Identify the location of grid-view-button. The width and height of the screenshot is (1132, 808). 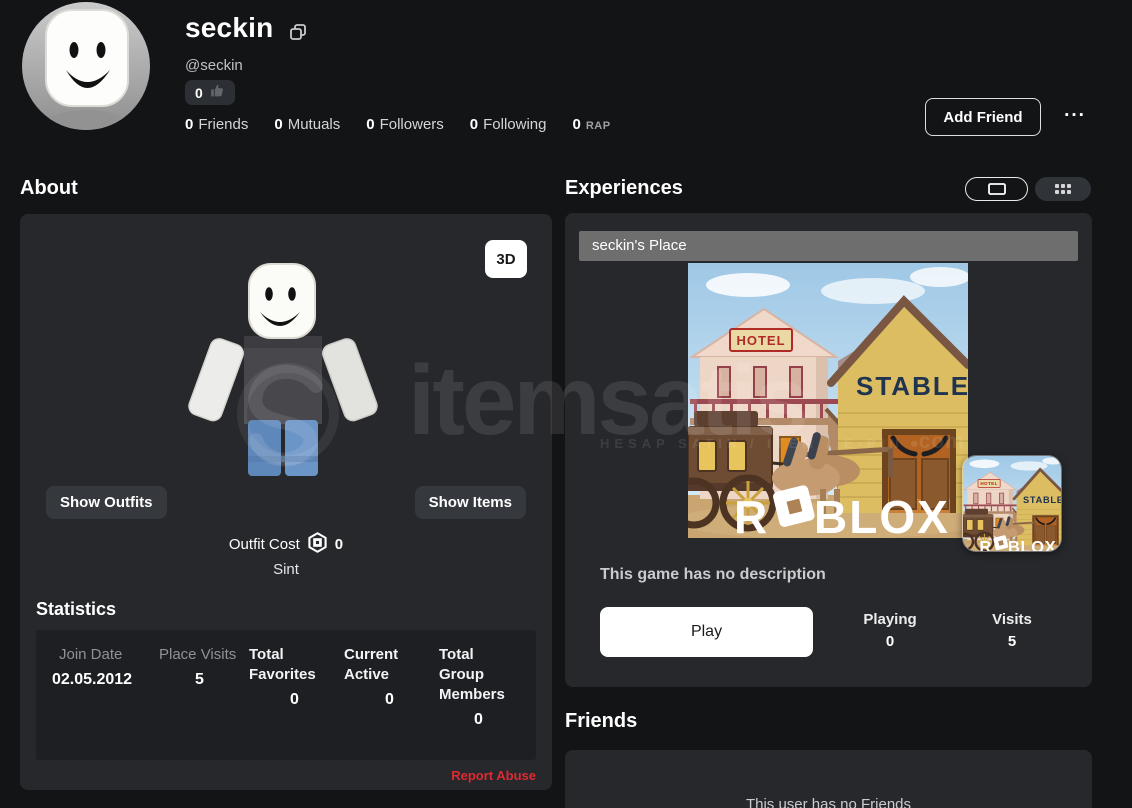
(1063, 189).